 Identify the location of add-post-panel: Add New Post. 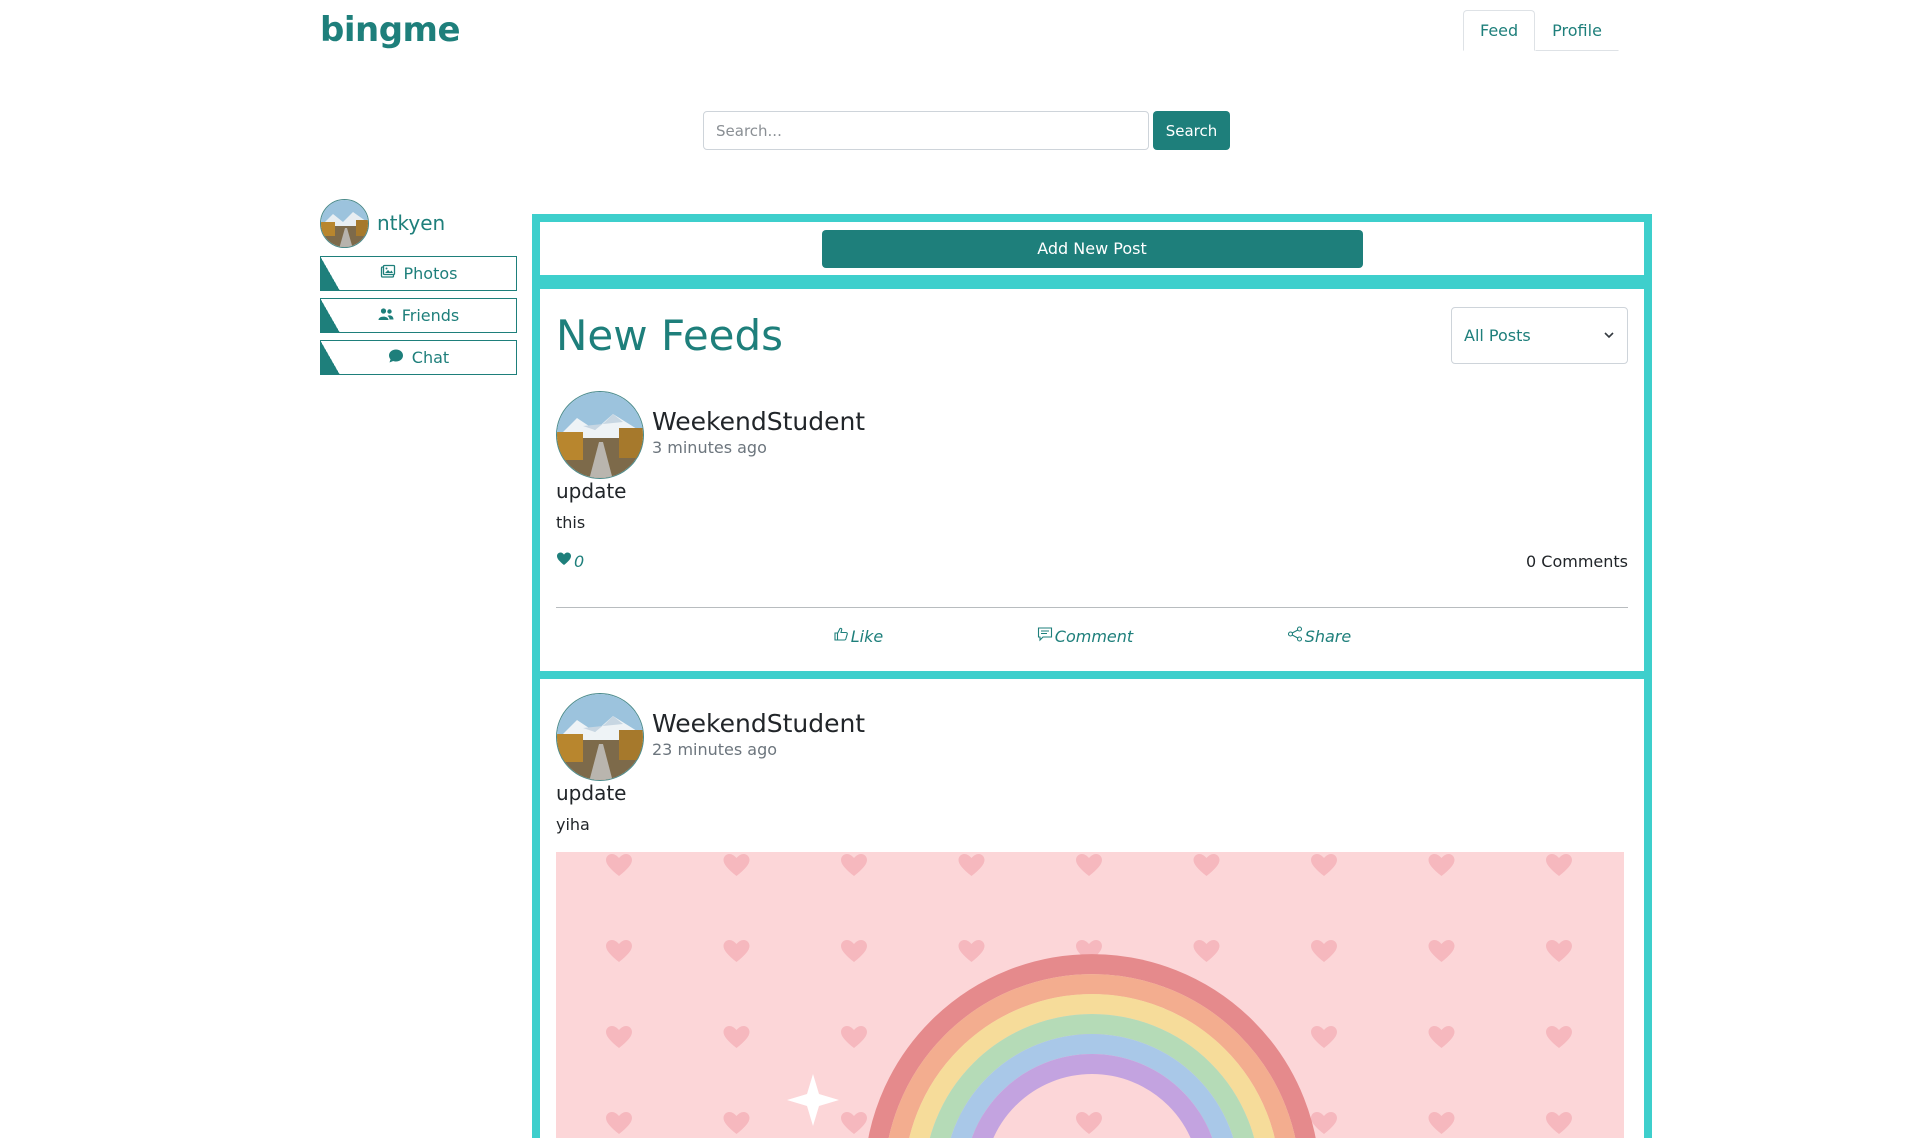
(1092, 248).